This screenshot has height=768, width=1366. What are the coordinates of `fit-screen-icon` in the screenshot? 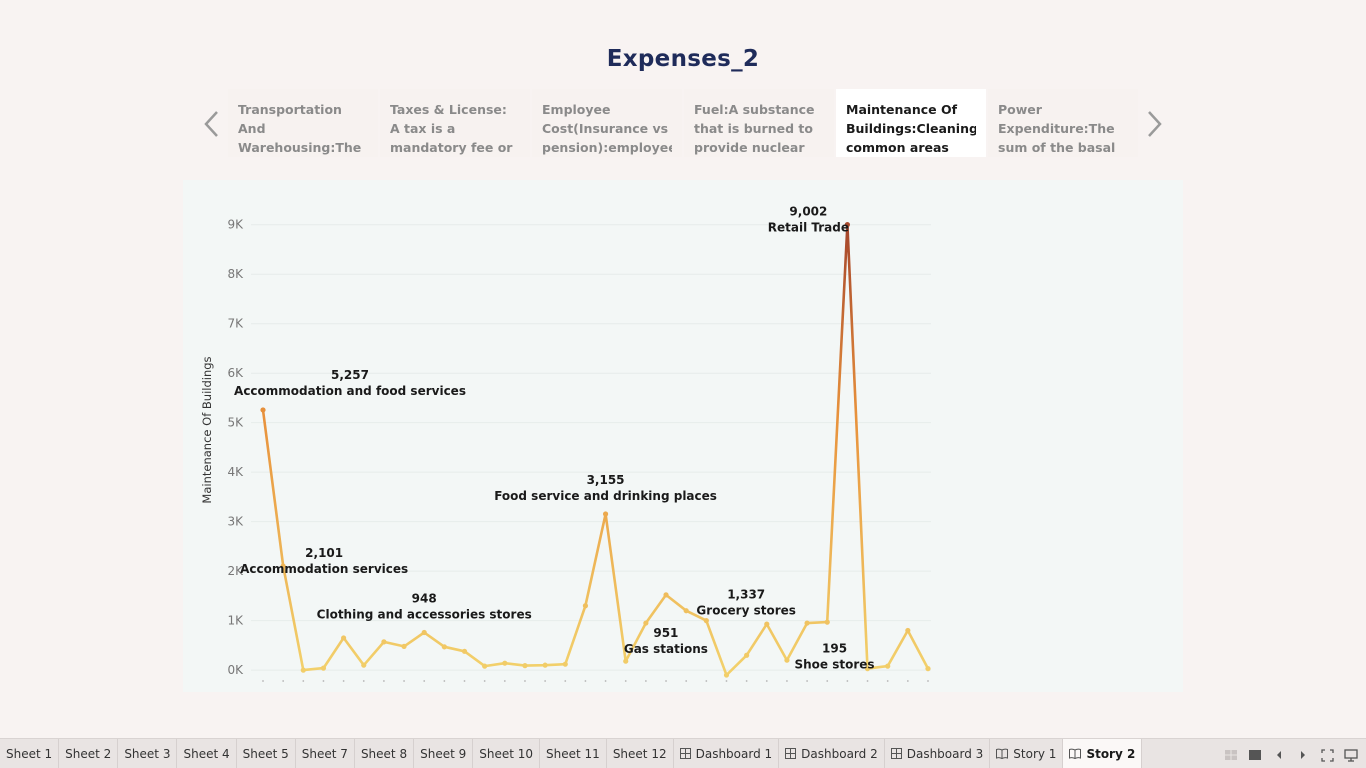 It's located at (1327, 755).